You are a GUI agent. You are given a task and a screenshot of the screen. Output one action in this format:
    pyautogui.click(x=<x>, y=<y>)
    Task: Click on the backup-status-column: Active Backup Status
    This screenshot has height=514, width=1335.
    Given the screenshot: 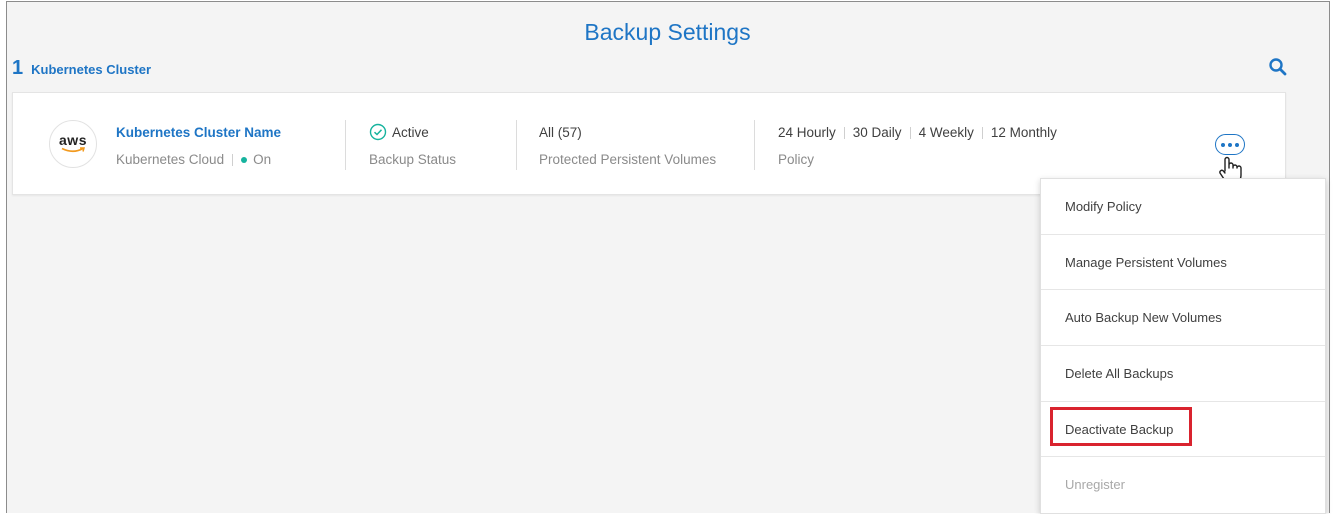 What is the action you would take?
    pyautogui.click(x=412, y=146)
    